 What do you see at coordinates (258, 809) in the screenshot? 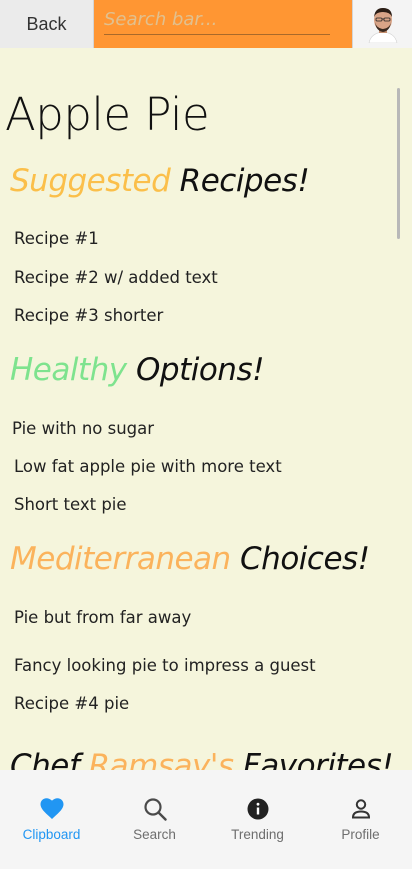
I see `info-icon` at bounding box center [258, 809].